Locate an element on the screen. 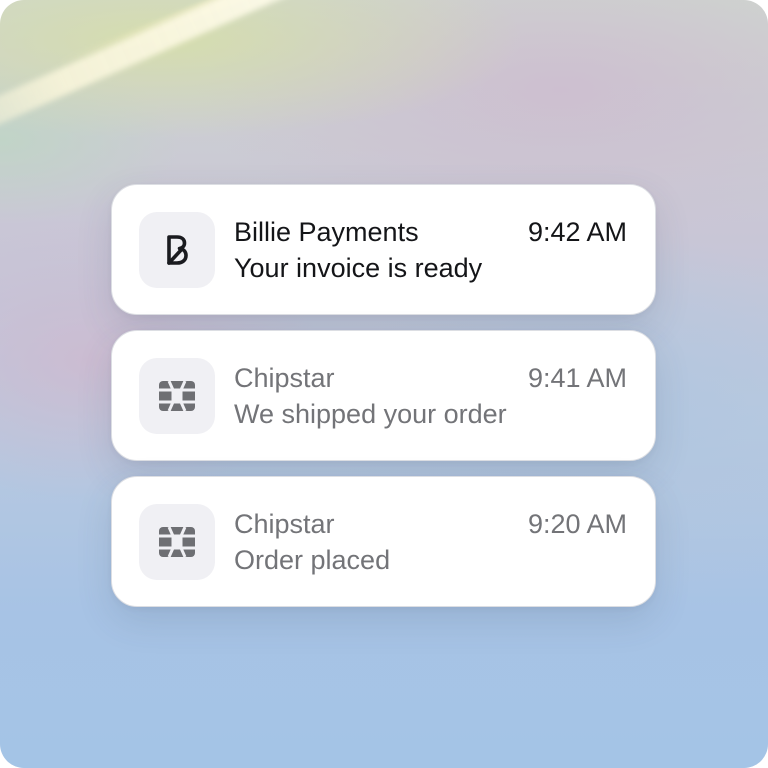 The height and width of the screenshot is (768, 768). notification-message: Your invoice is ready is located at coordinates (358, 268).